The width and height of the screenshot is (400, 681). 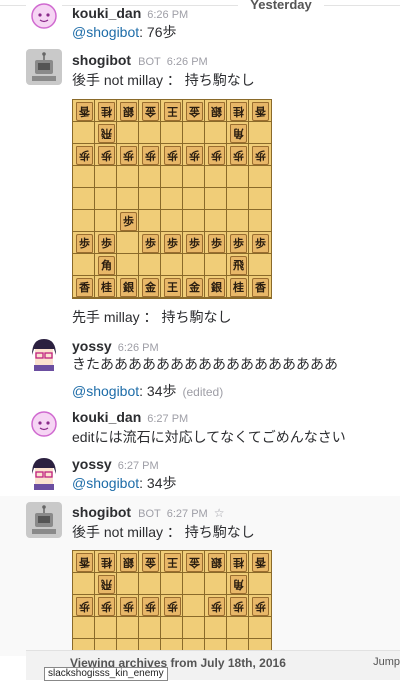 I want to click on message-text: : 34歩, so click(x=158, y=391).